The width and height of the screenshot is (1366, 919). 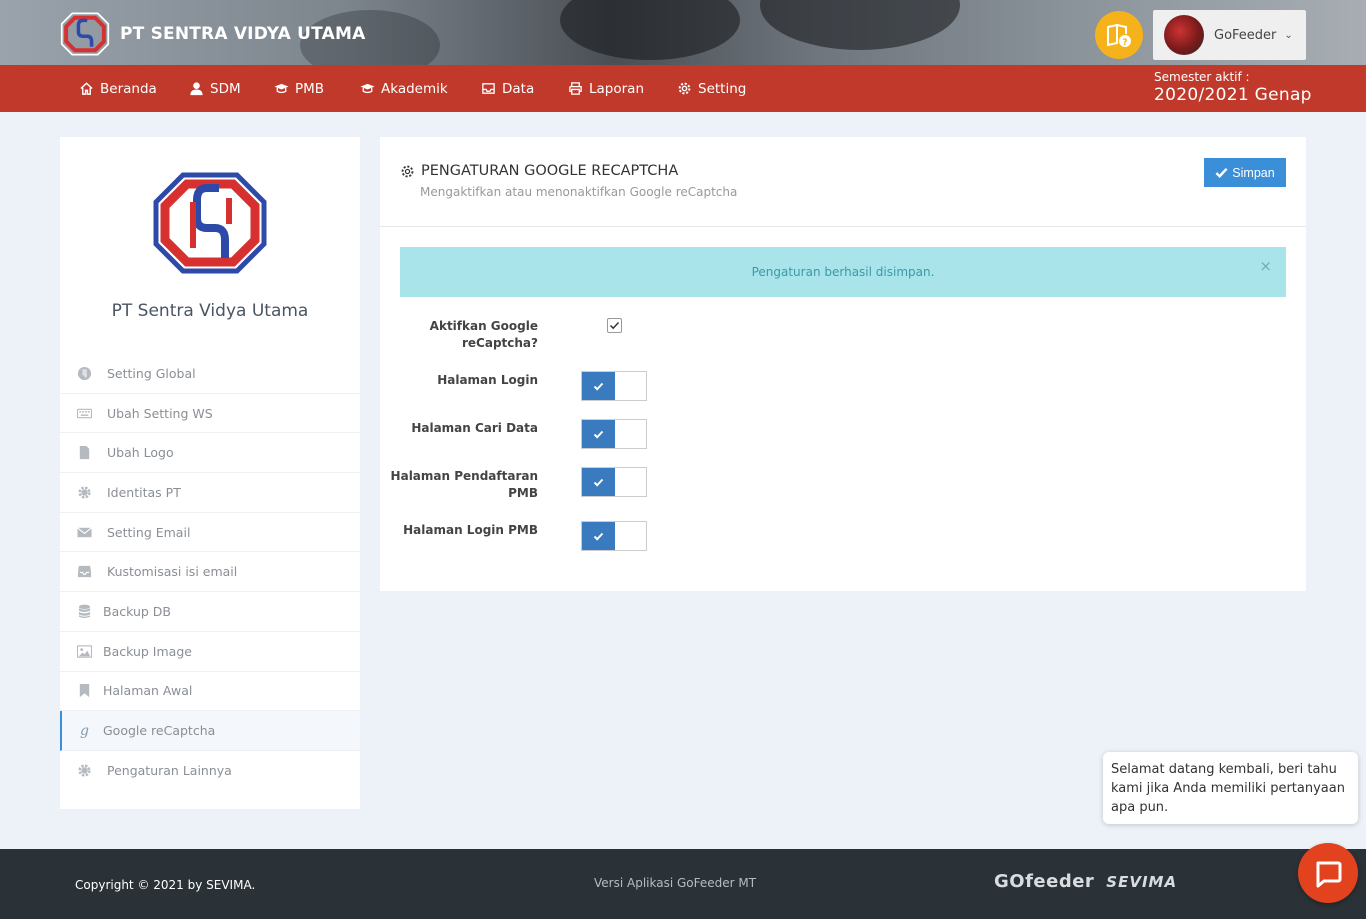 I want to click on label-line: reCaptcha?, so click(x=499, y=343).